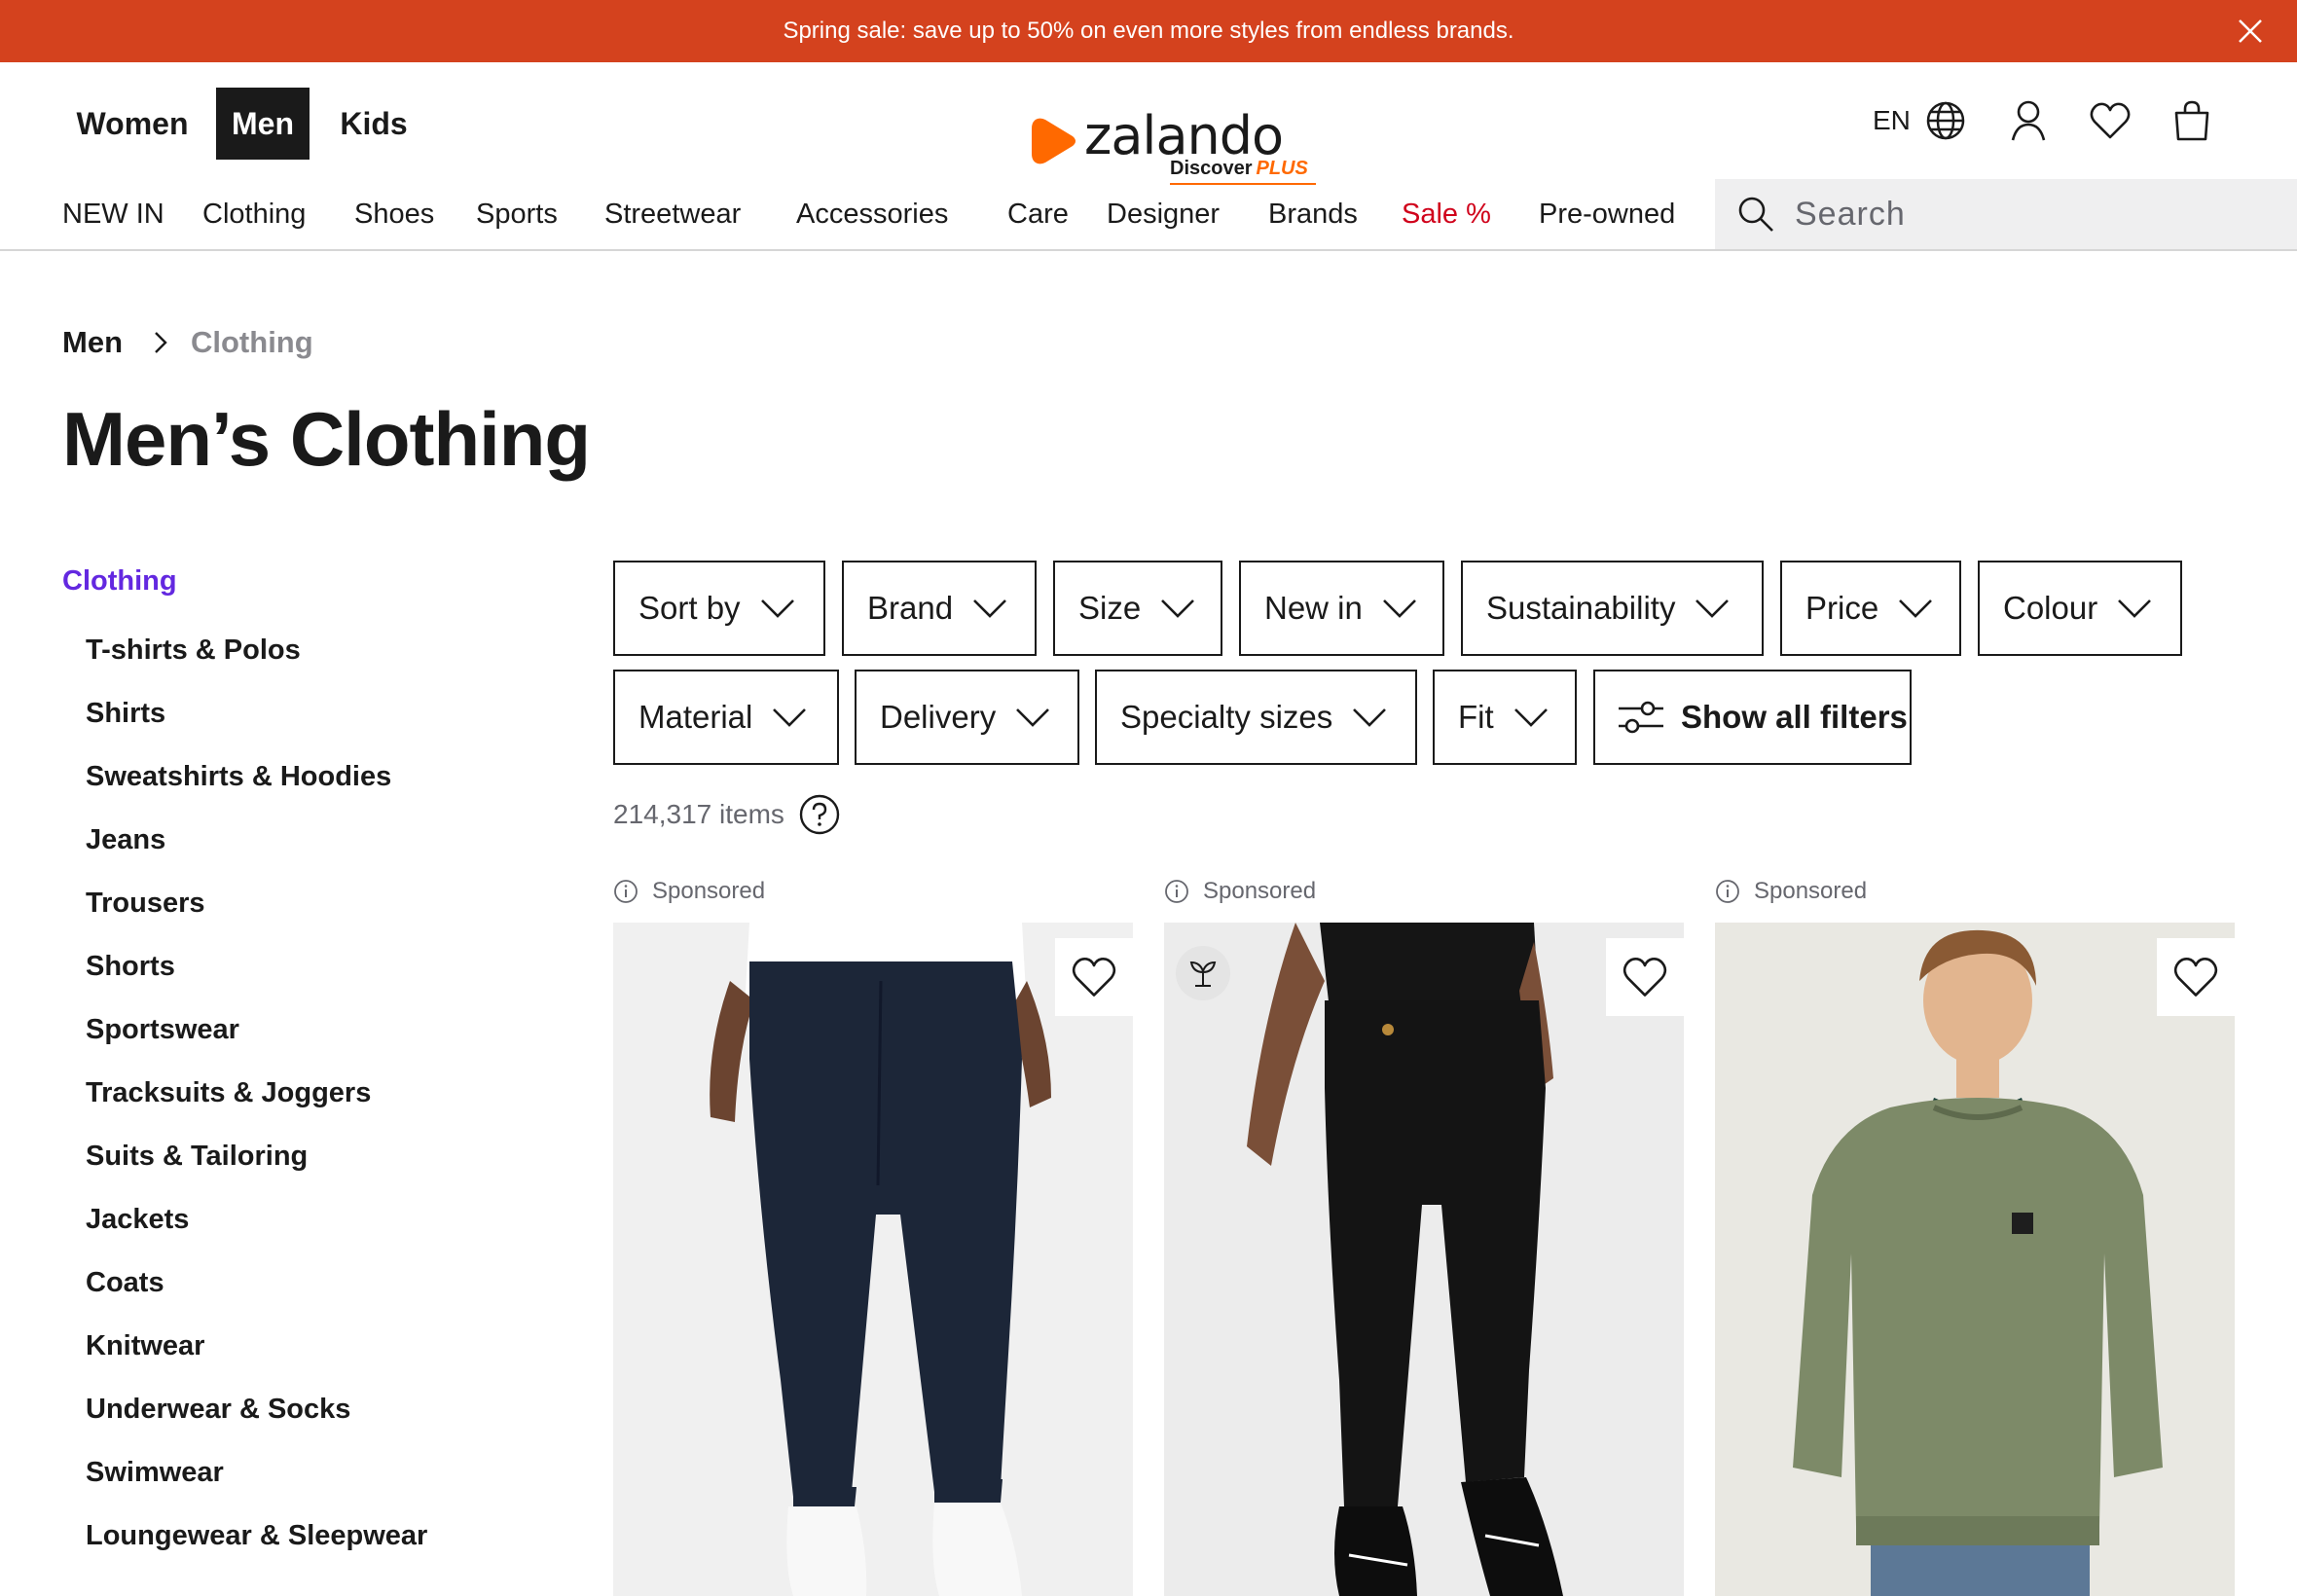  What do you see at coordinates (517, 215) in the screenshot?
I see `nav-sports: Sports` at bounding box center [517, 215].